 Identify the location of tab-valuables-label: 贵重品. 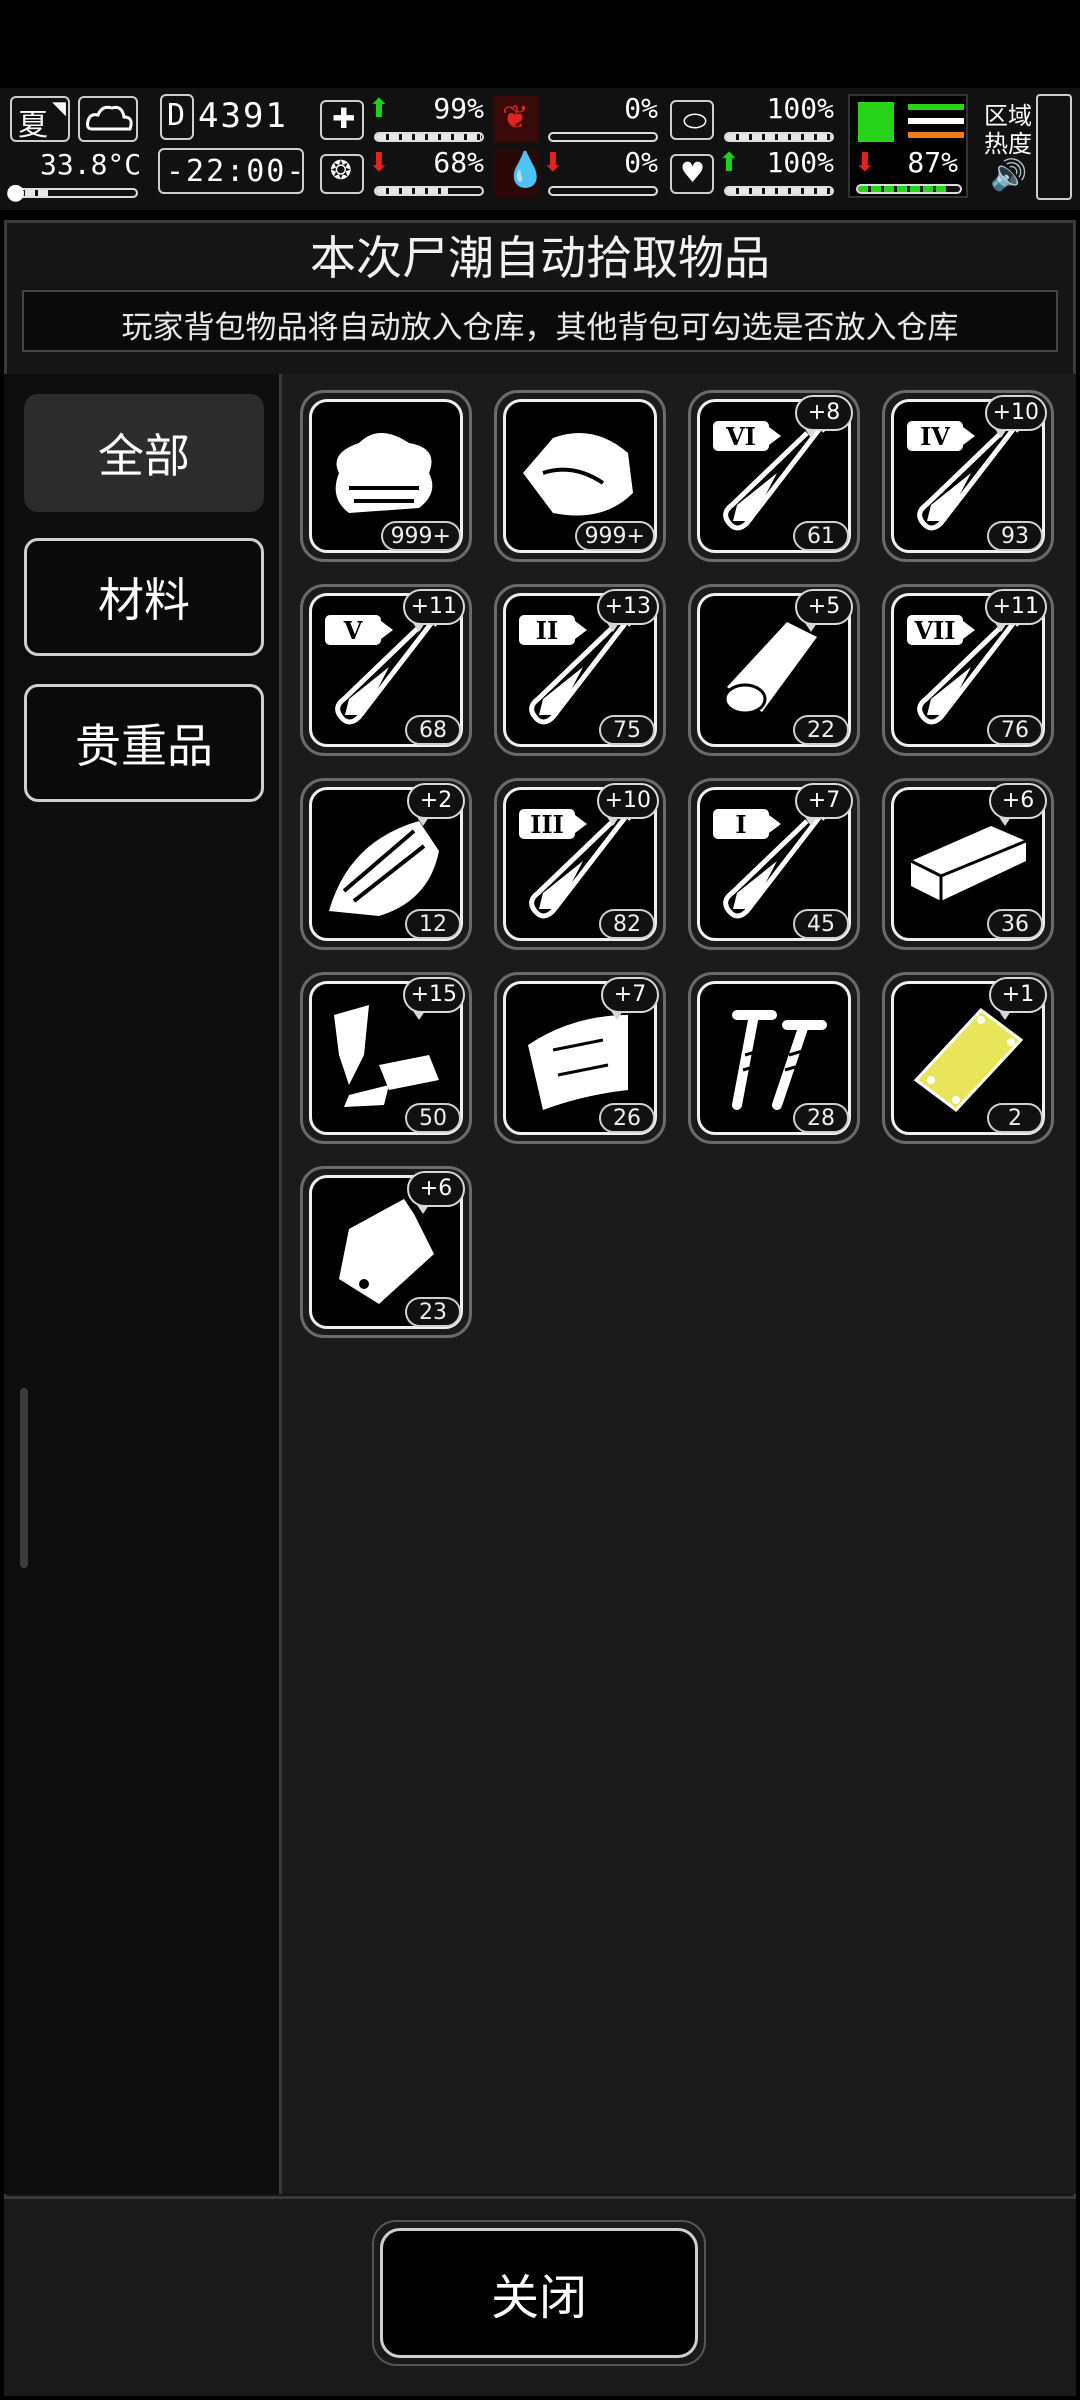
(144, 746).